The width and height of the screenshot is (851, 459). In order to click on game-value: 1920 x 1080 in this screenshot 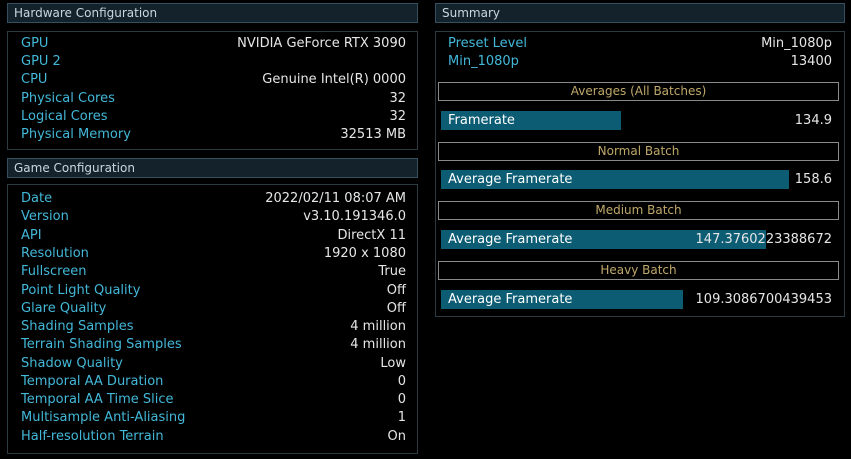, I will do `click(364, 253)`.